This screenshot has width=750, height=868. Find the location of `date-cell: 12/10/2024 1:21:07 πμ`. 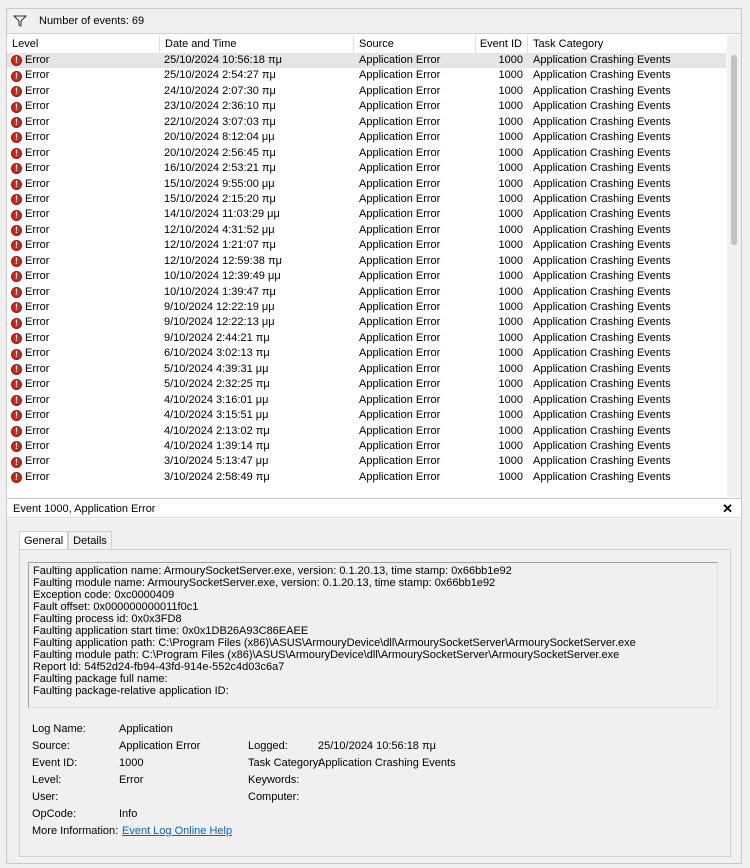

date-cell: 12/10/2024 1:21:07 πμ is located at coordinates (220, 245).